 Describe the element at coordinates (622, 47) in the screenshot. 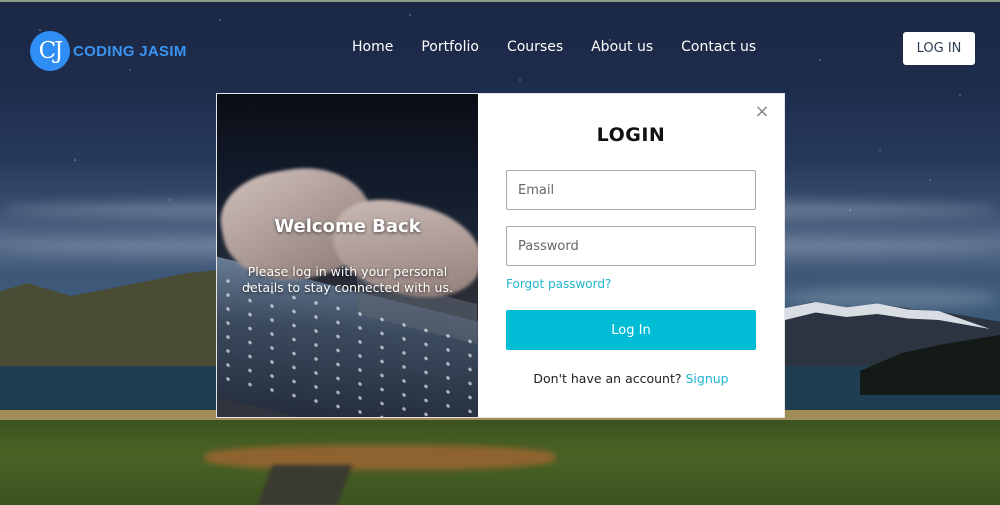

I see `nav-about-us: About us` at that location.